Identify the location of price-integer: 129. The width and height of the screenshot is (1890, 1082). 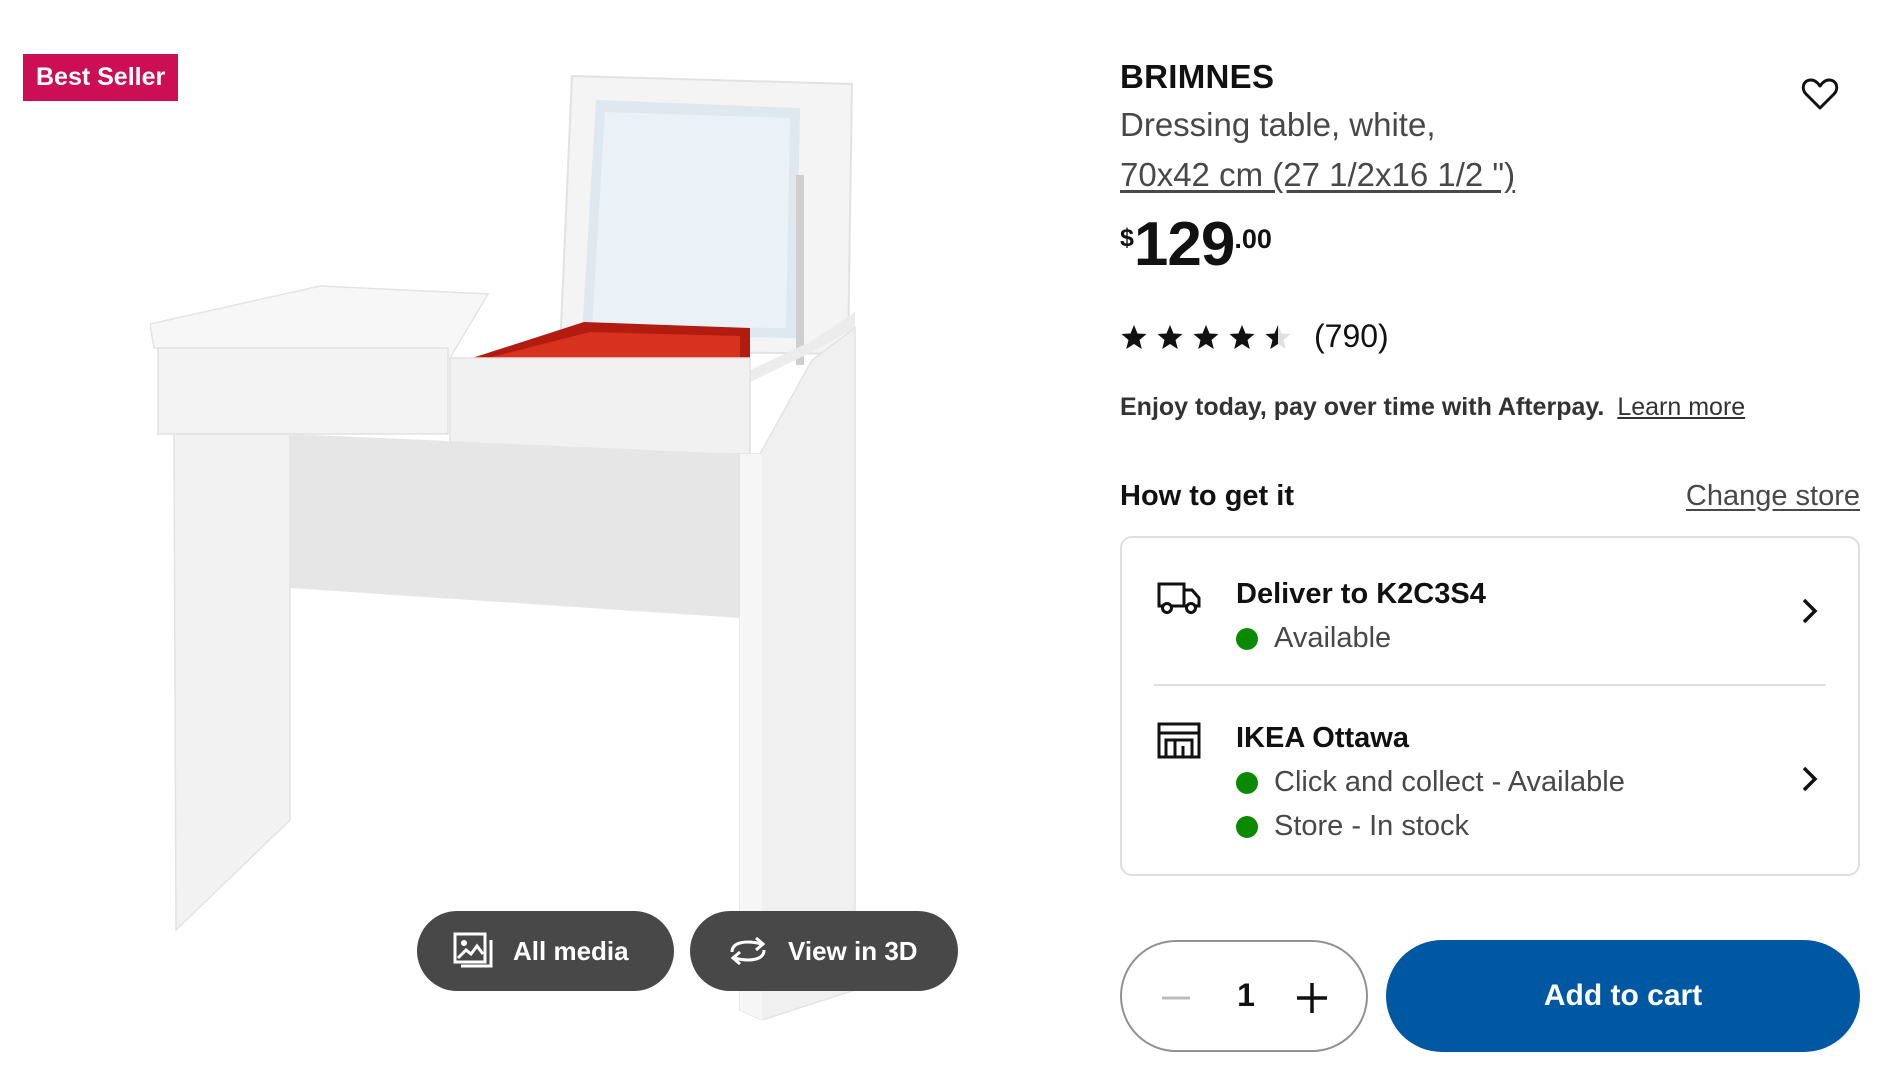
(1184, 244).